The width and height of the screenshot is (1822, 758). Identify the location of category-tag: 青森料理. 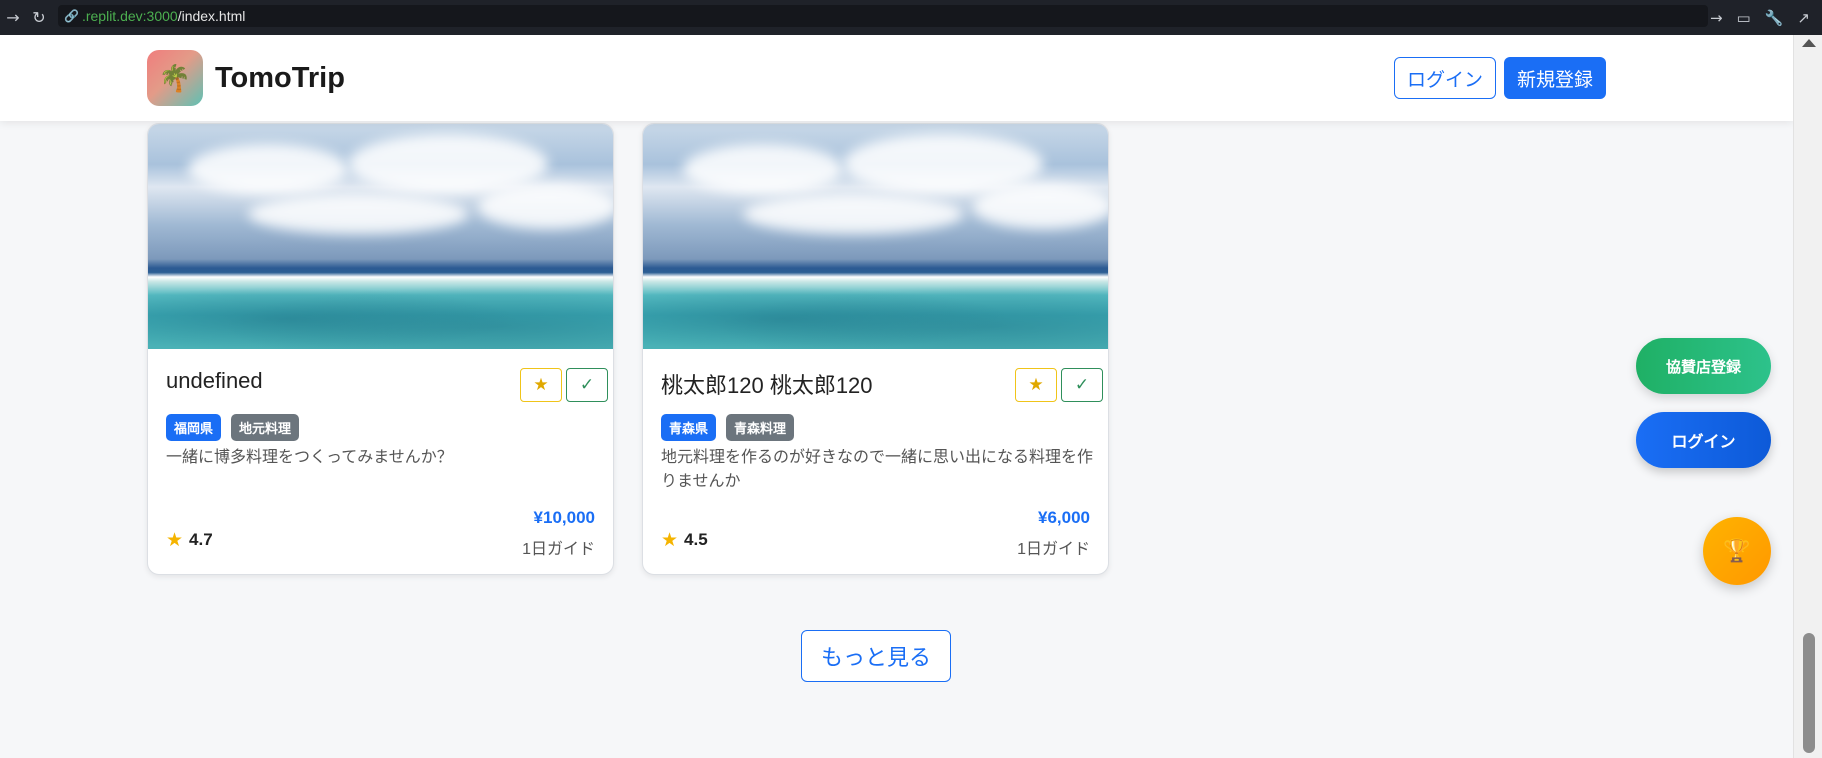
(760, 427).